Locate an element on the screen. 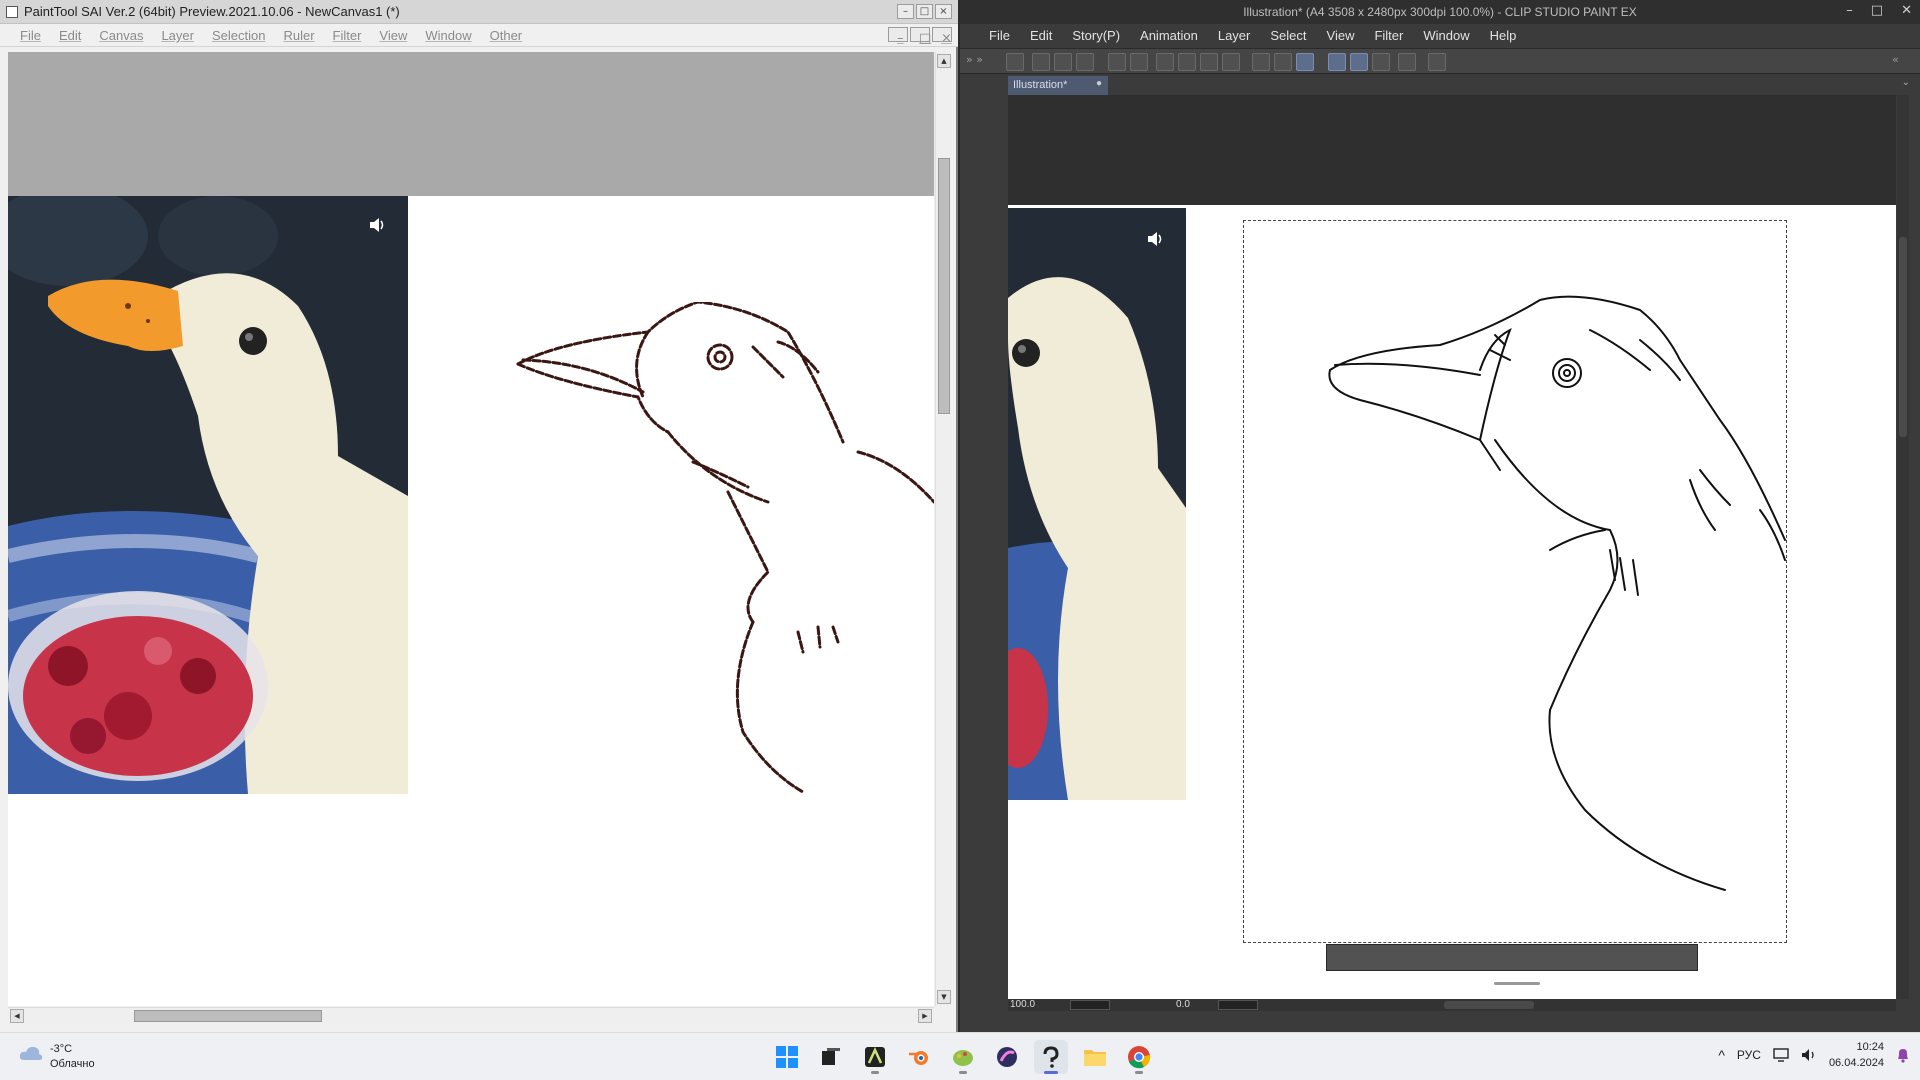 The width and height of the screenshot is (1920, 1080). csp-menu-filter: Filter is located at coordinates (1388, 36).